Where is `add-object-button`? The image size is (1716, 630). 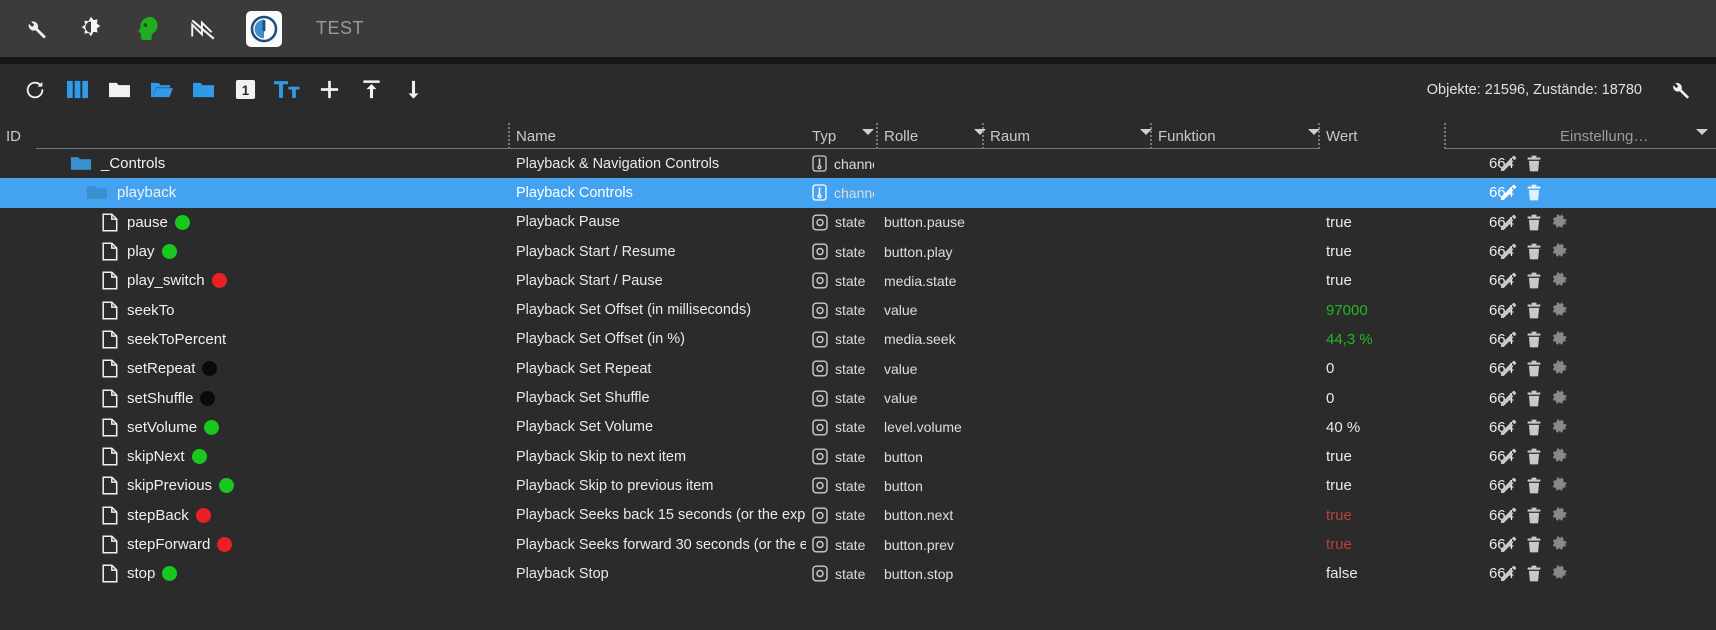
add-object-button is located at coordinates (329, 90).